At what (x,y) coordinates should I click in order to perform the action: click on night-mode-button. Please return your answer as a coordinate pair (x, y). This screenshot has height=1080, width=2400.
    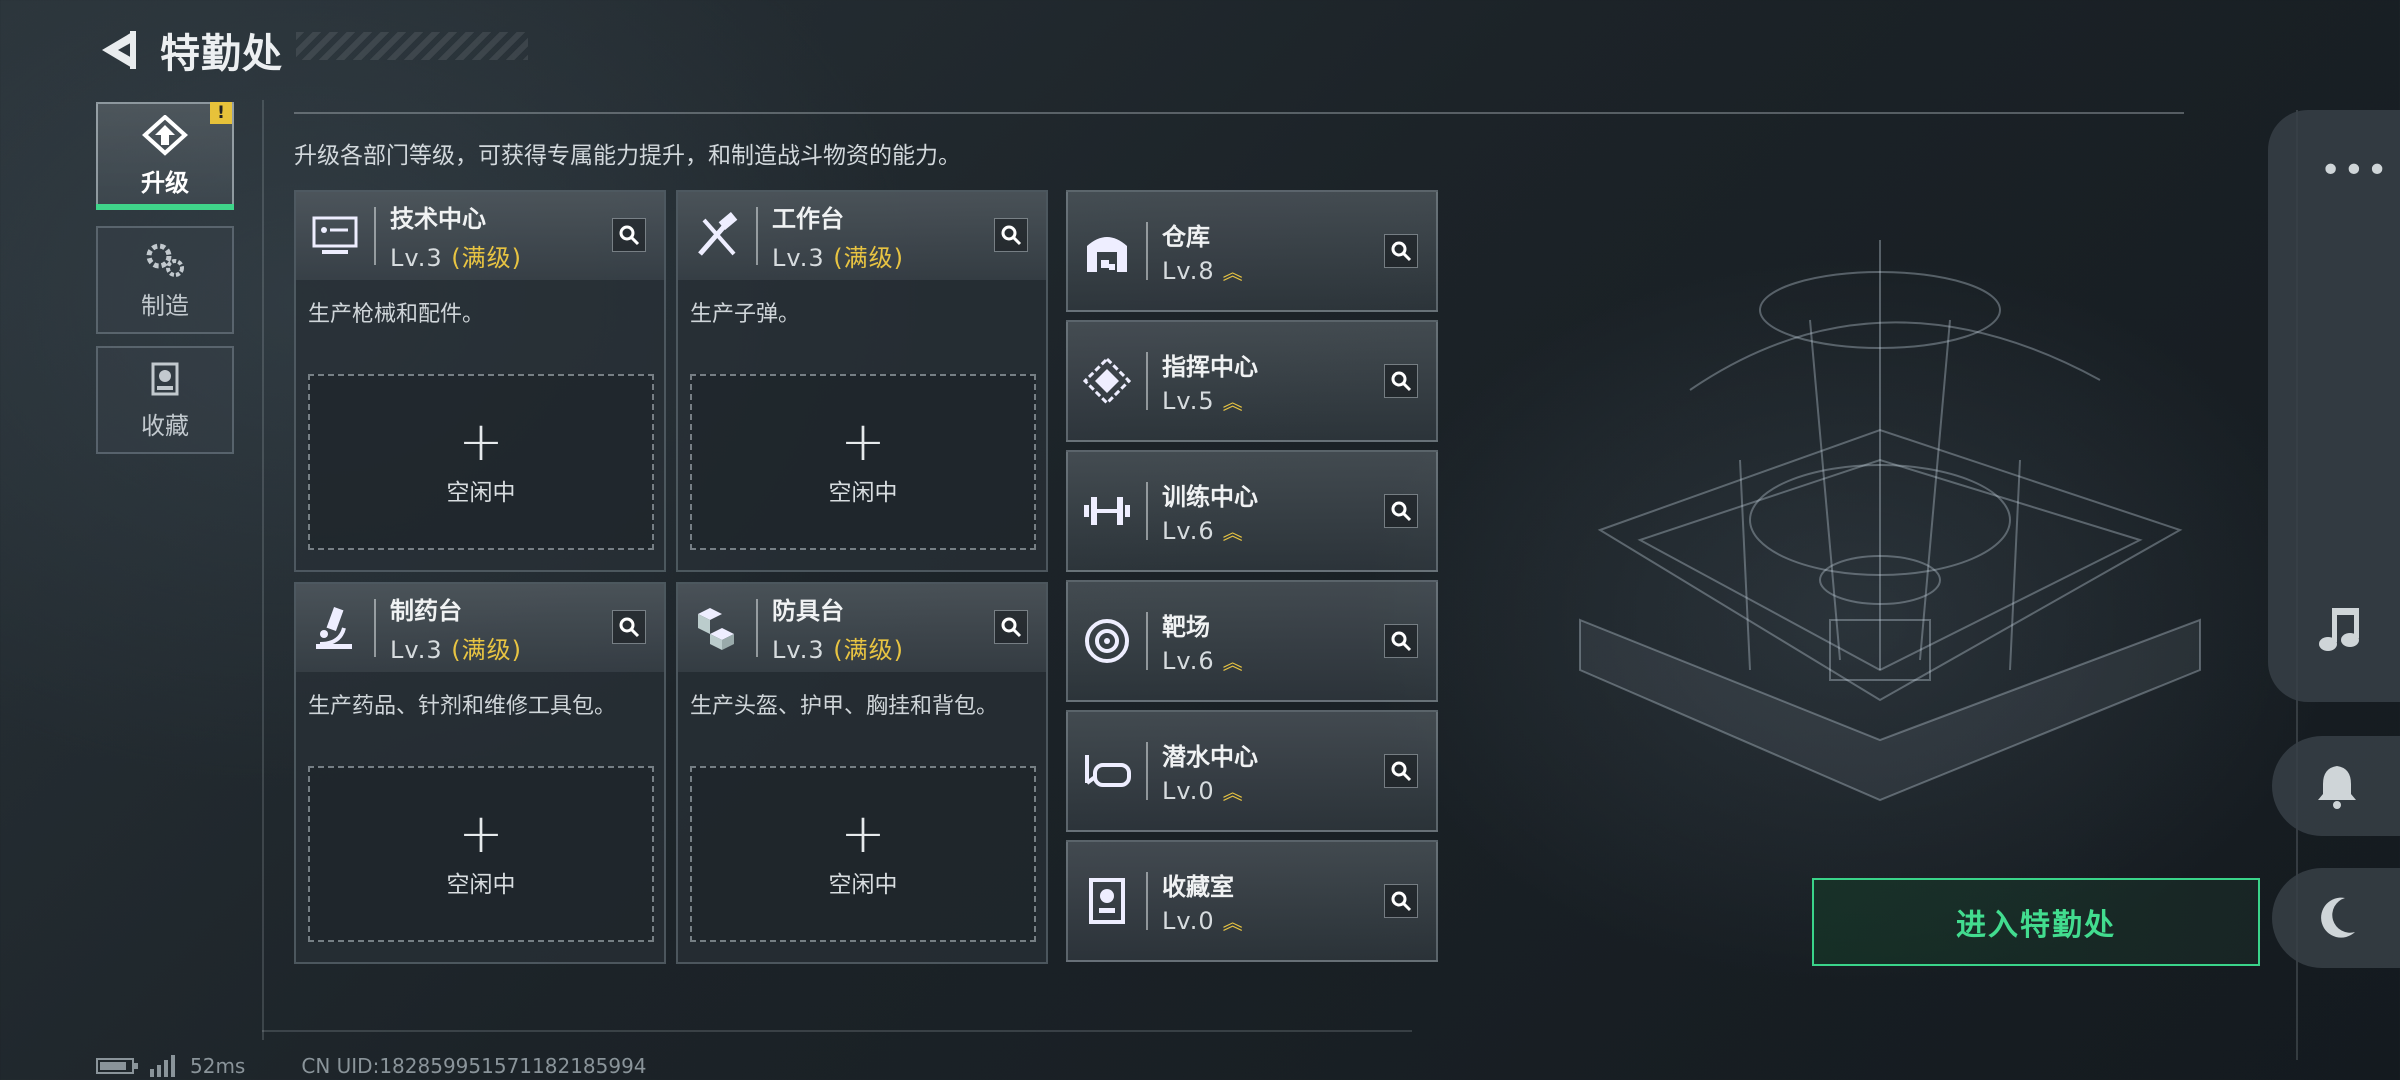
    Looking at the image, I should click on (2336, 918).